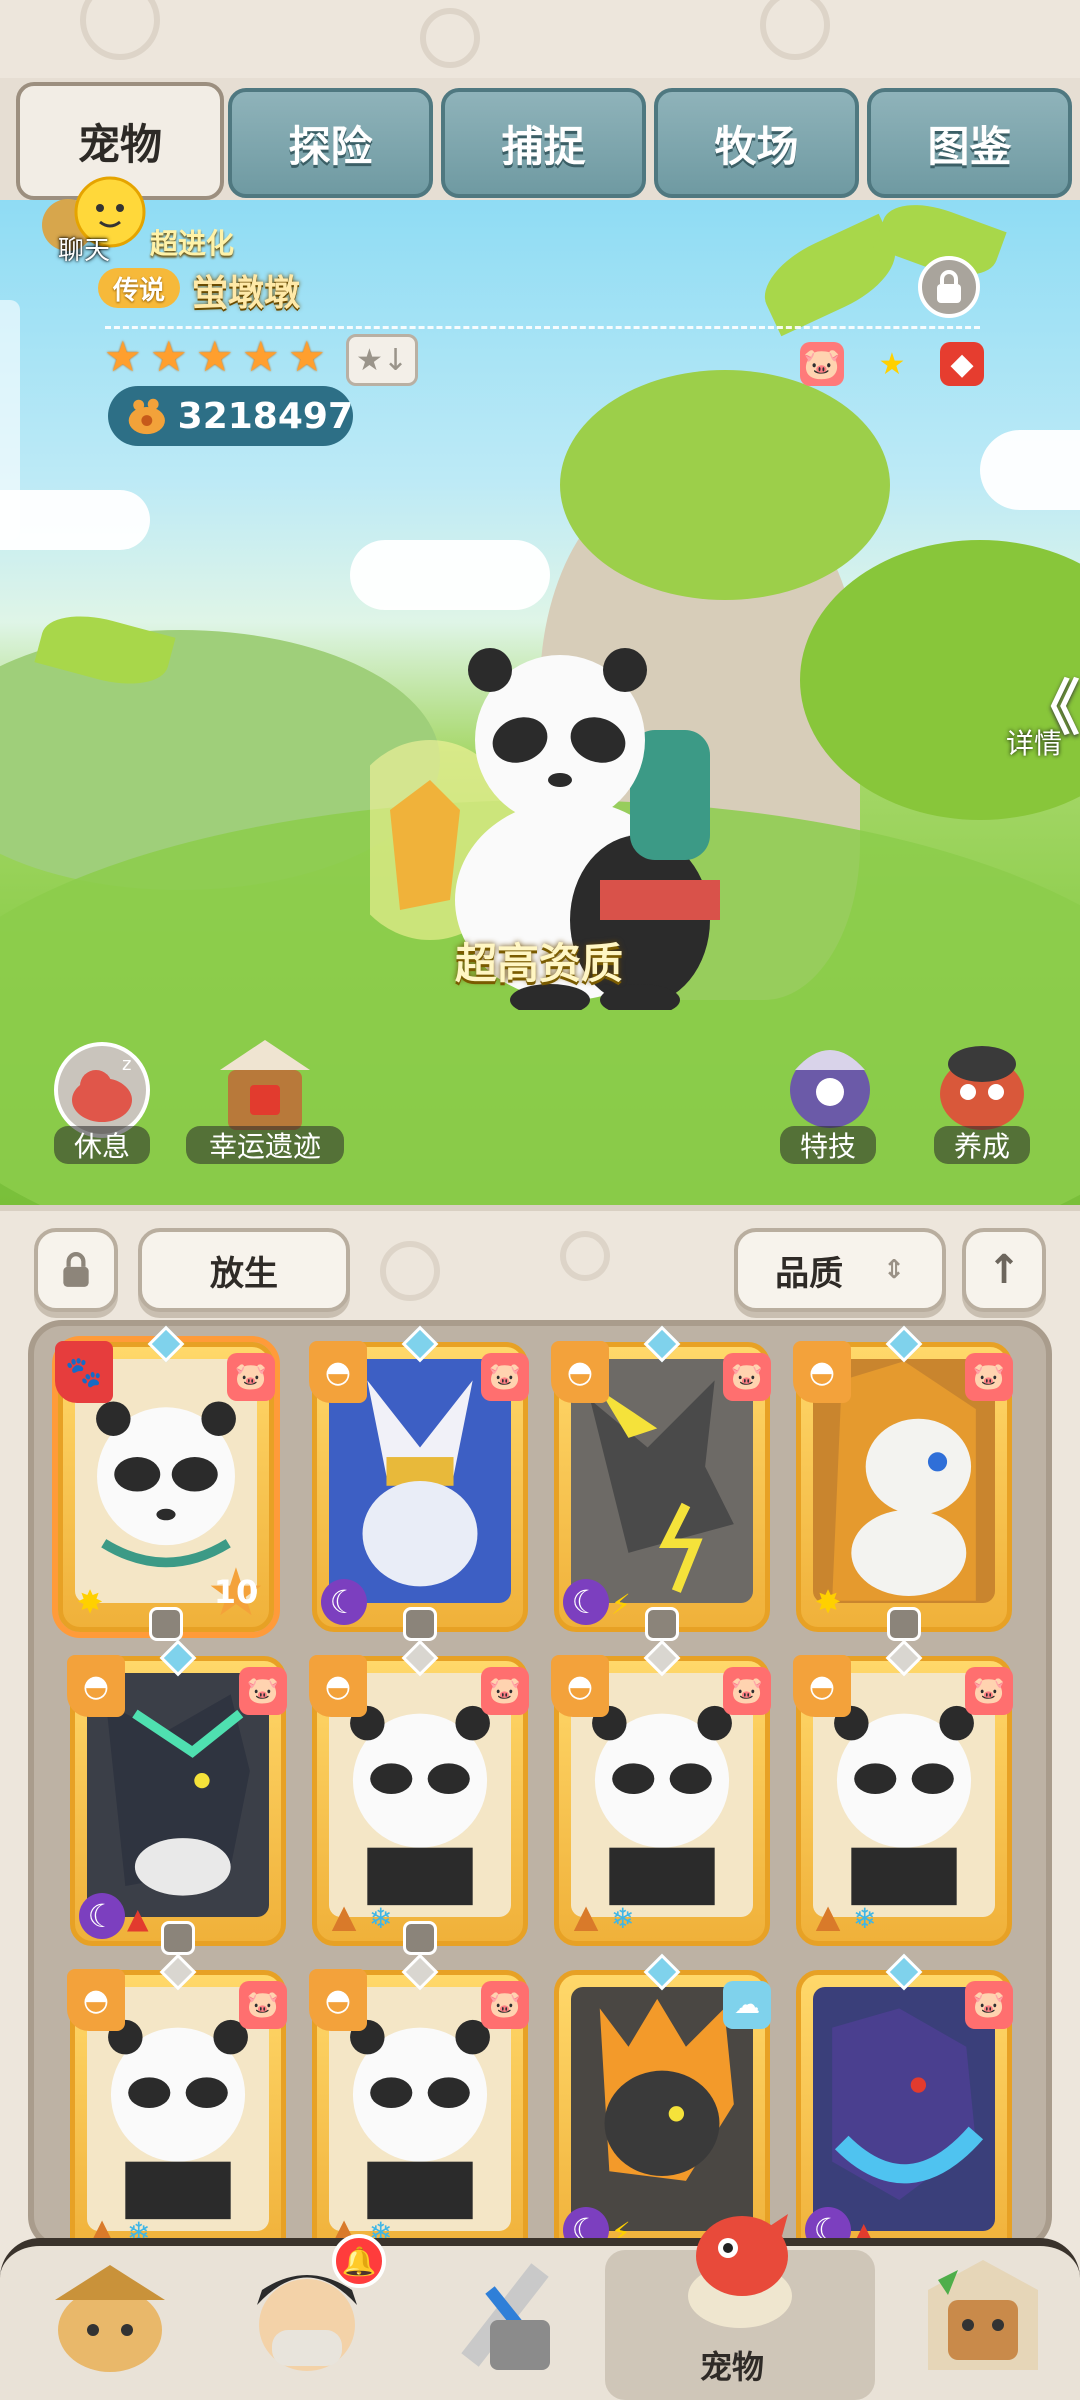 This screenshot has width=1080, height=2400. Describe the element at coordinates (84, 251) in the screenshot. I see `chat-label: 聊天` at that location.